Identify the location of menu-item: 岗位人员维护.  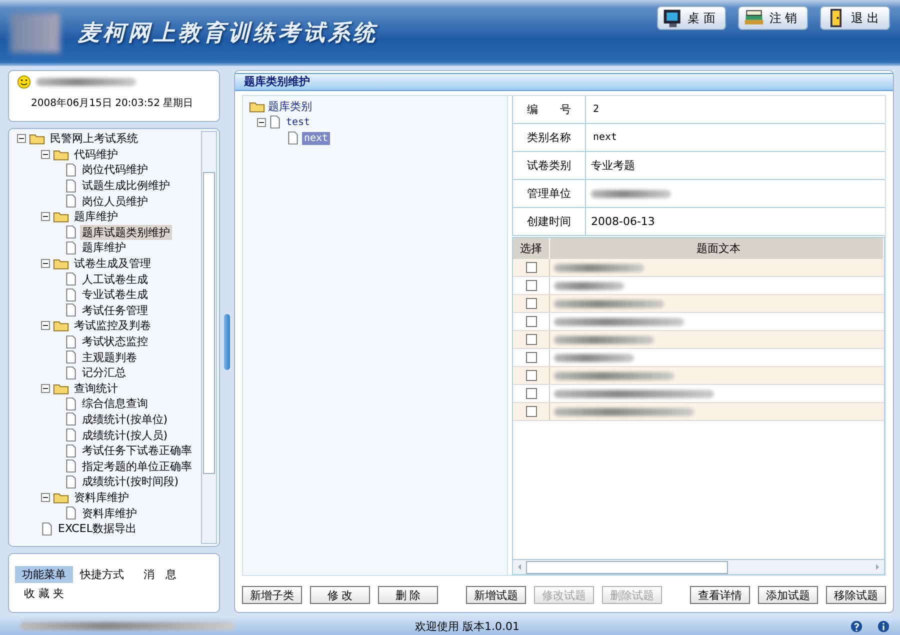
(115, 201).